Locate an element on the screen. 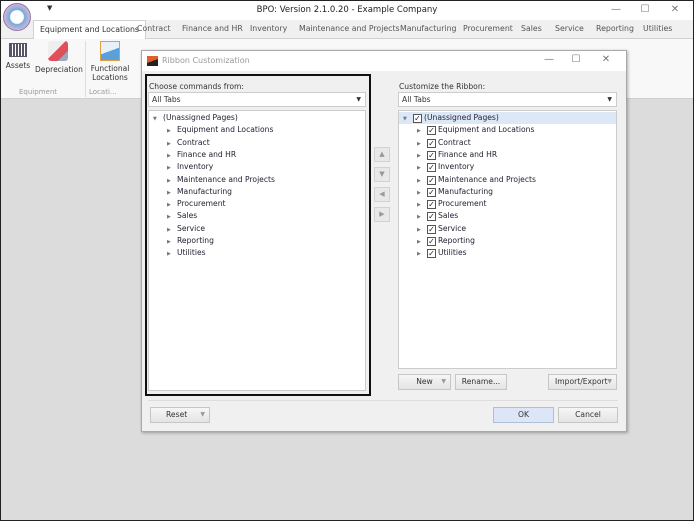  tree-item: ▶ Contract is located at coordinates (188, 143).